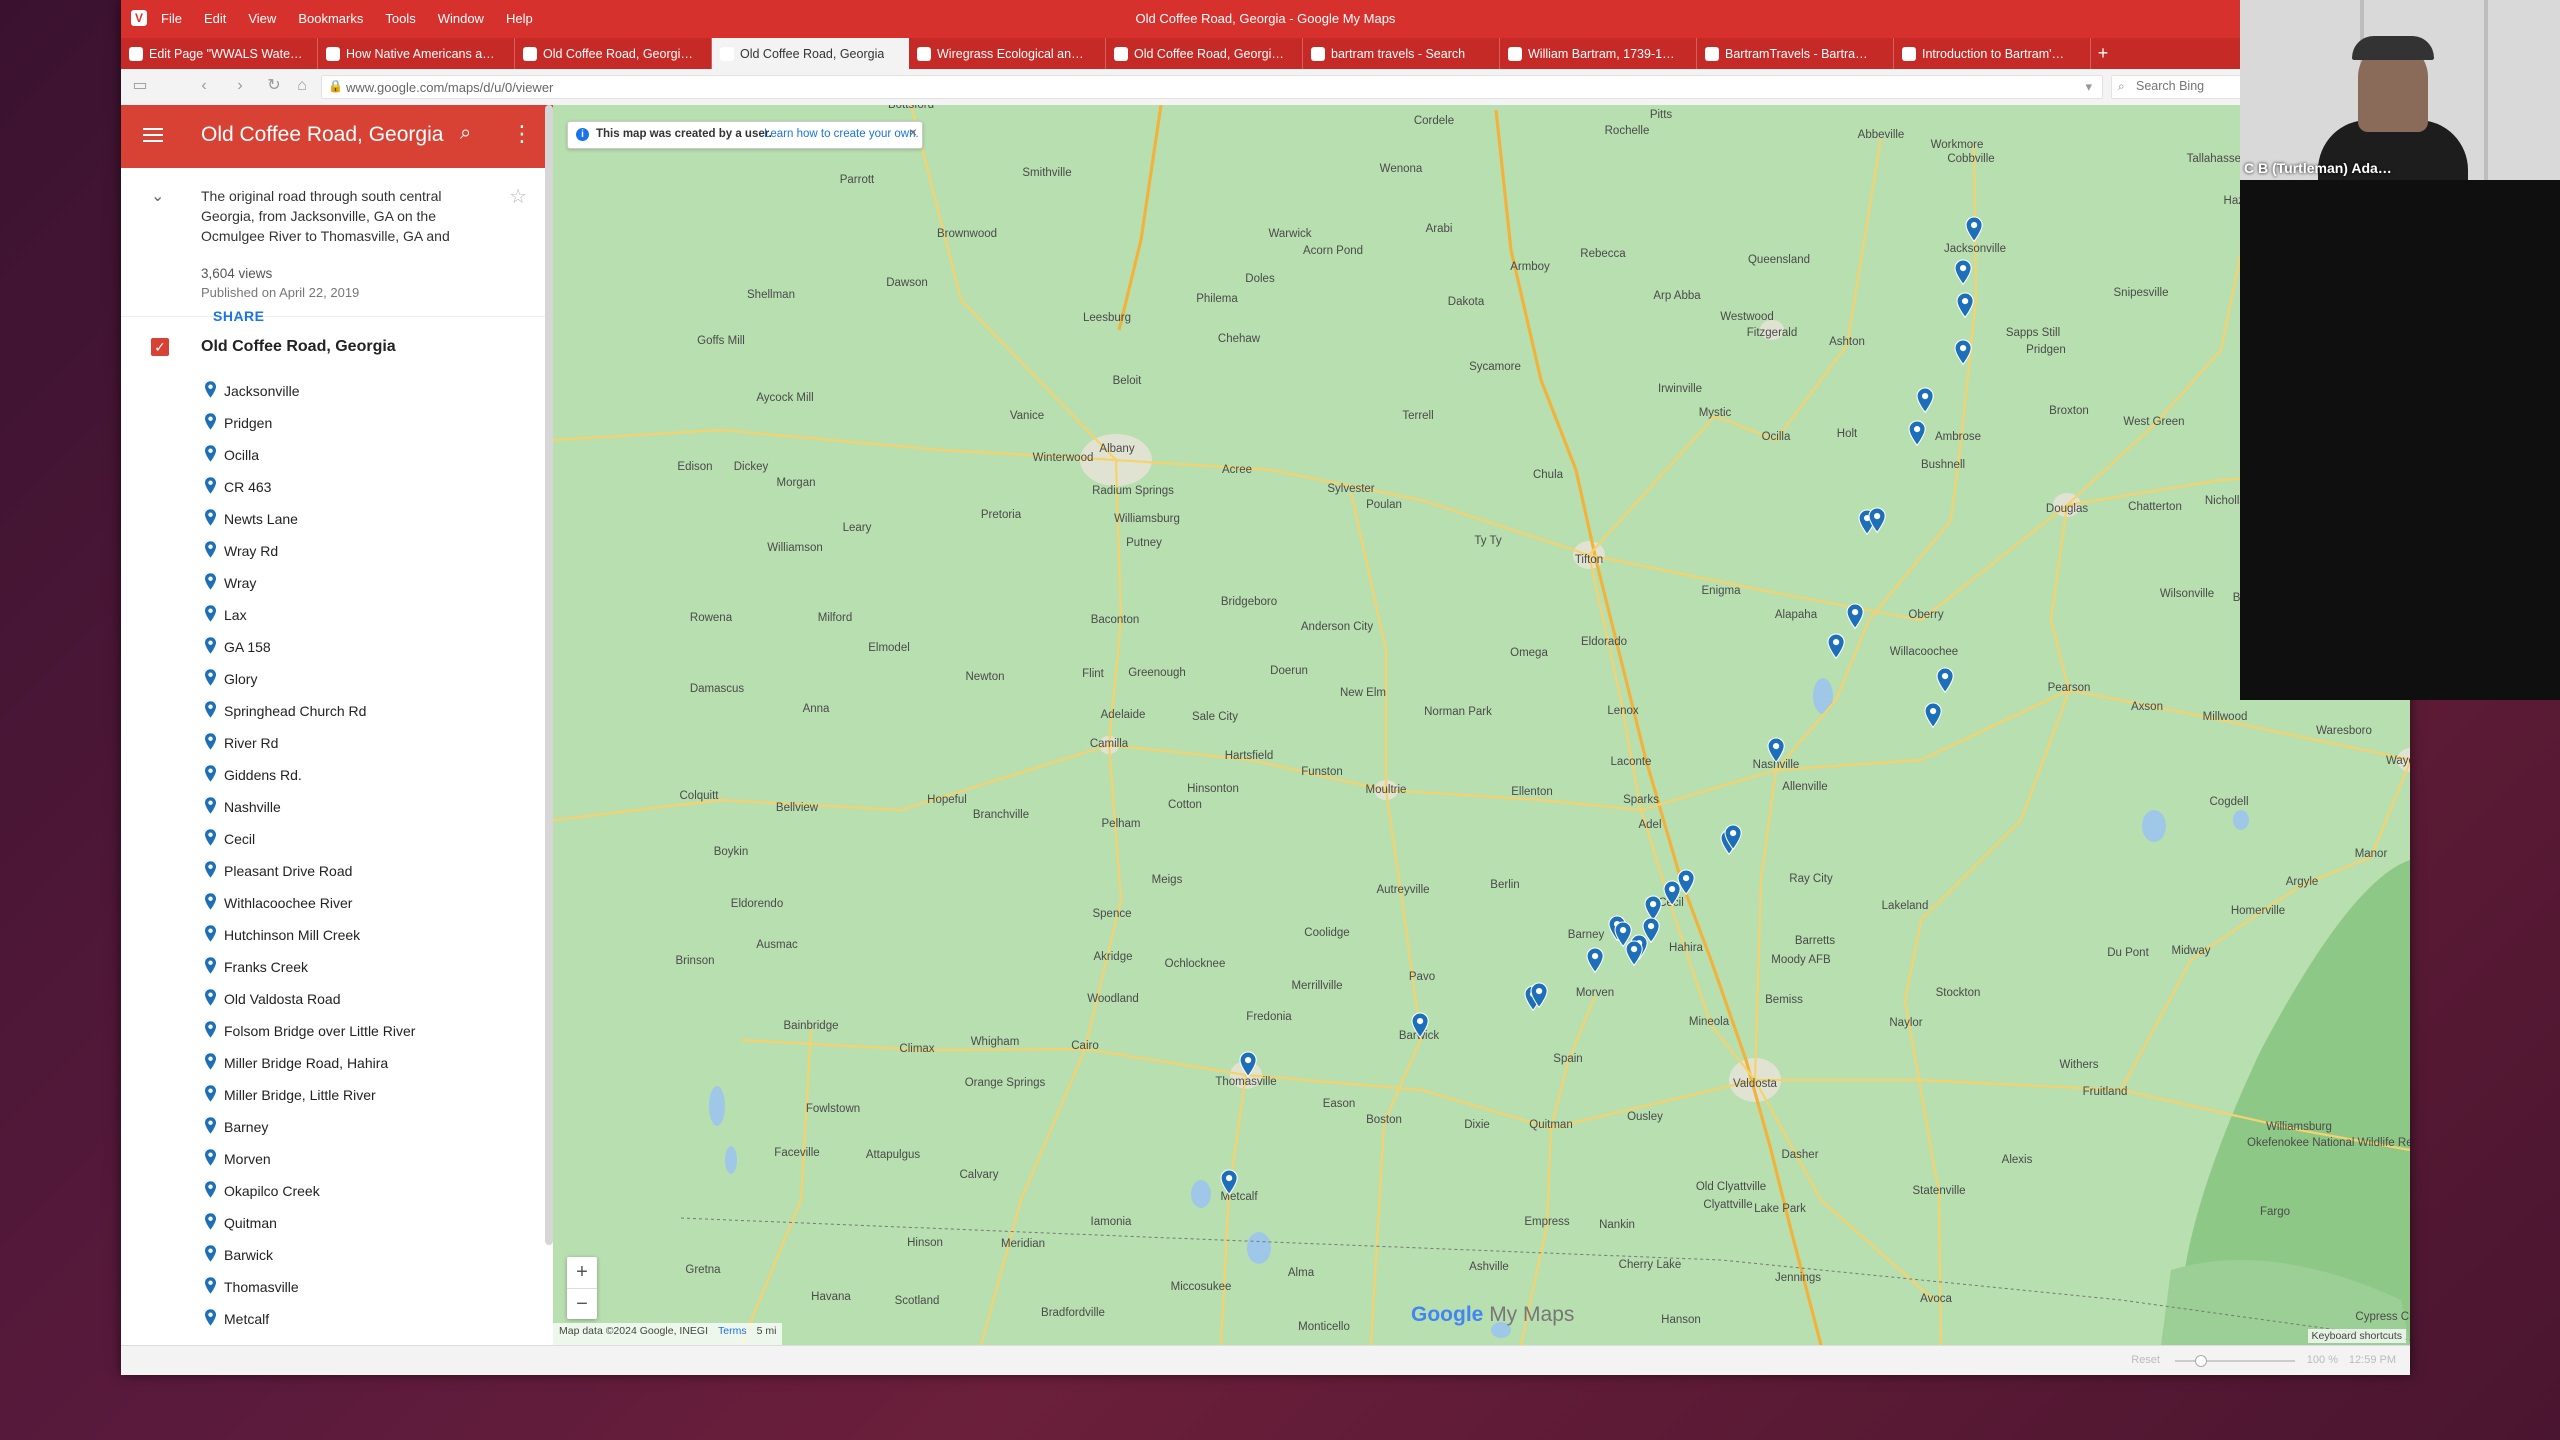 This screenshot has height=1440, width=2560. What do you see at coordinates (1005, 1083) in the screenshot?
I see `map-place-label: Orange Springs` at bounding box center [1005, 1083].